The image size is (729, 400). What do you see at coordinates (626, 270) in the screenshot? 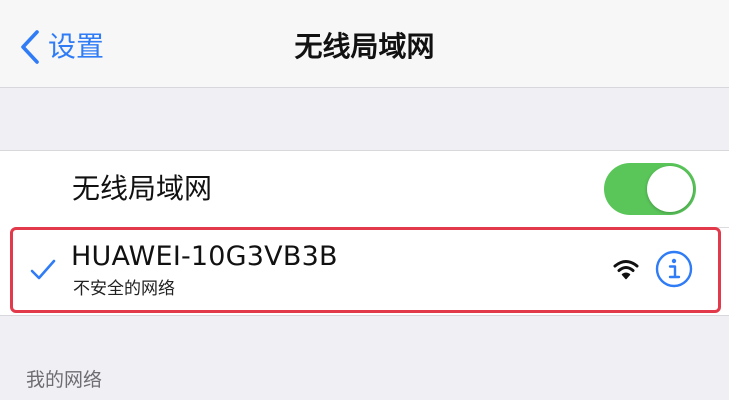
I see `wifi-icon` at bounding box center [626, 270].